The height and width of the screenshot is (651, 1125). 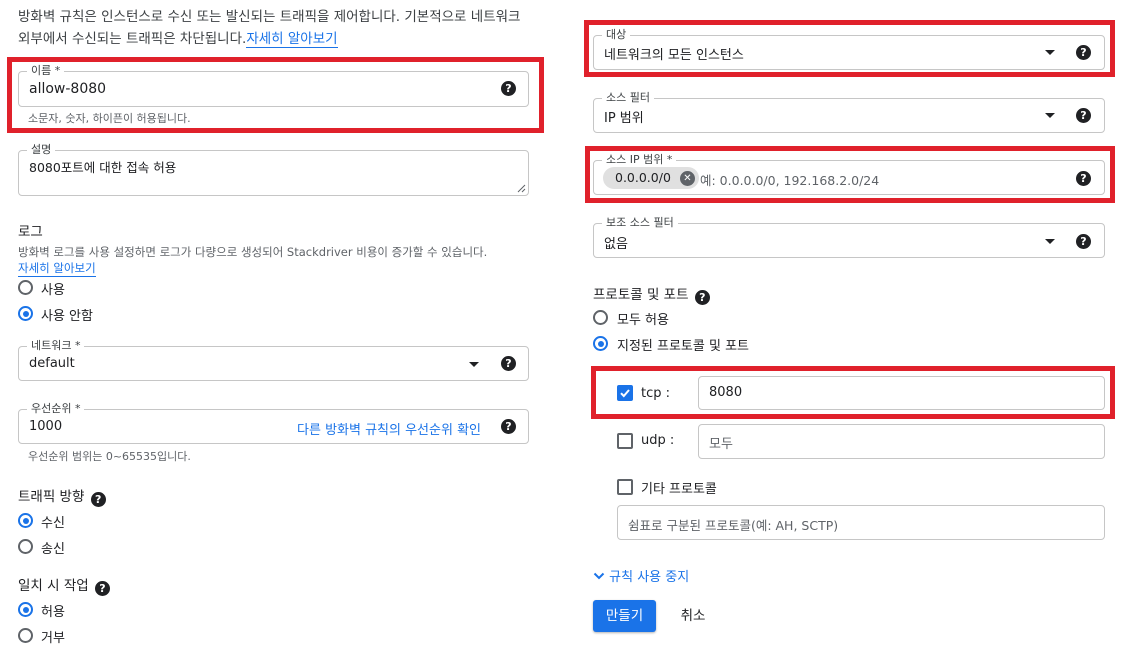 What do you see at coordinates (273, 423) in the screenshot?
I see `priority-field: 우선순위 * 1000 다른 방화벽 규칙의 우선순위 확인 ?` at bounding box center [273, 423].